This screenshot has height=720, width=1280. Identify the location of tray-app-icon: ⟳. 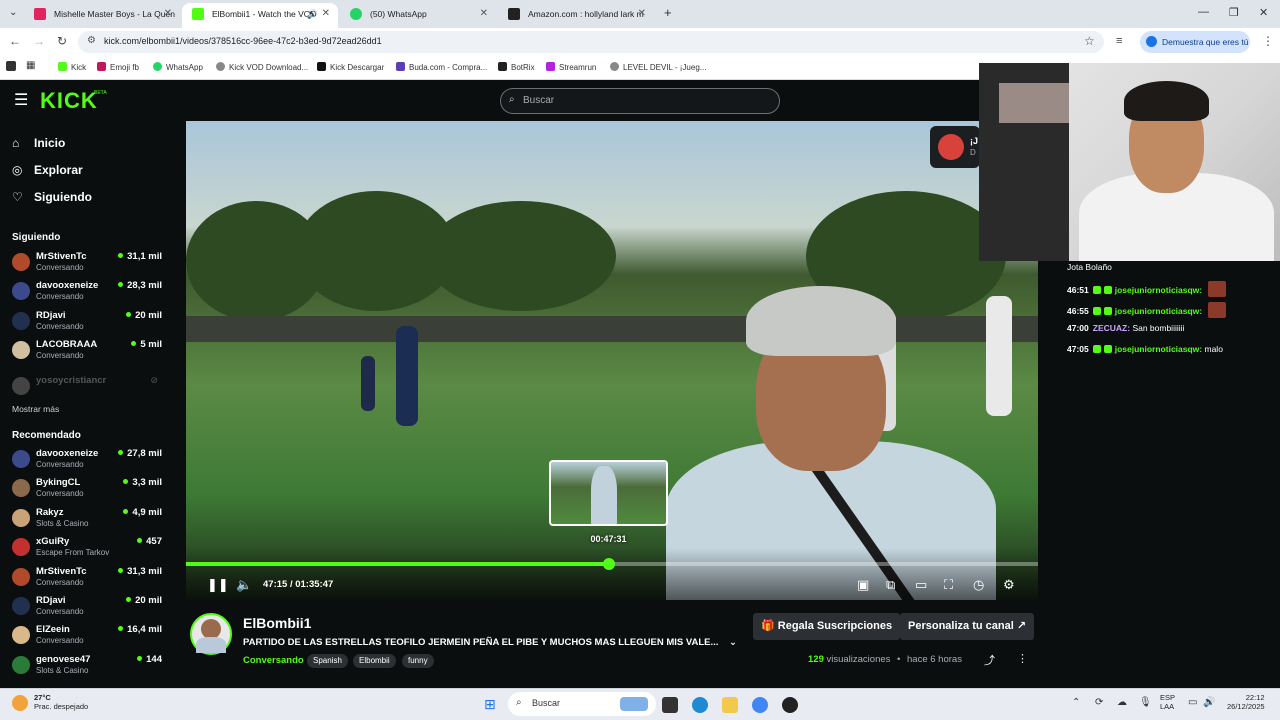
(1099, 702).